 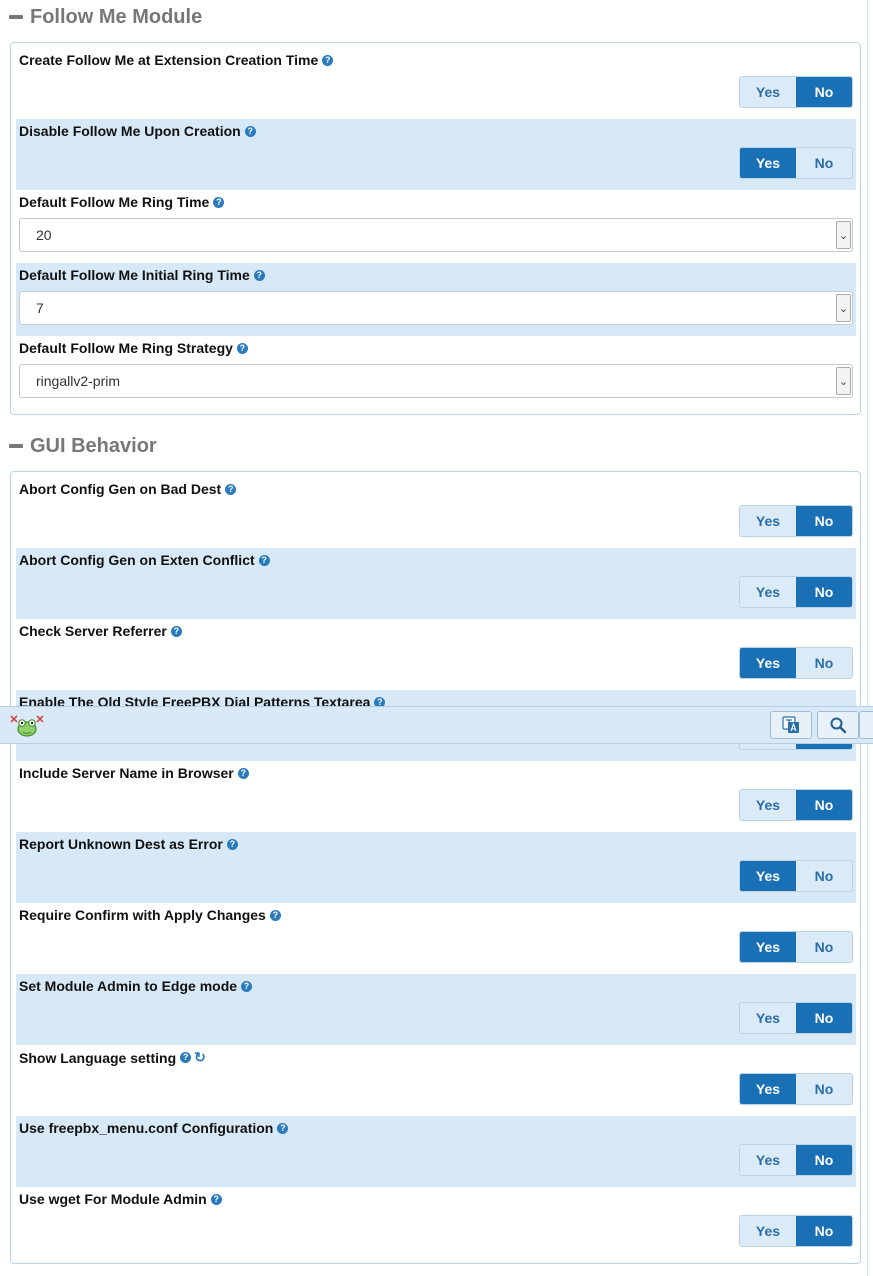 I want to click on setting-row: Set Module Admin to Edge mode? Yes No, so click(x=436, y=1009).